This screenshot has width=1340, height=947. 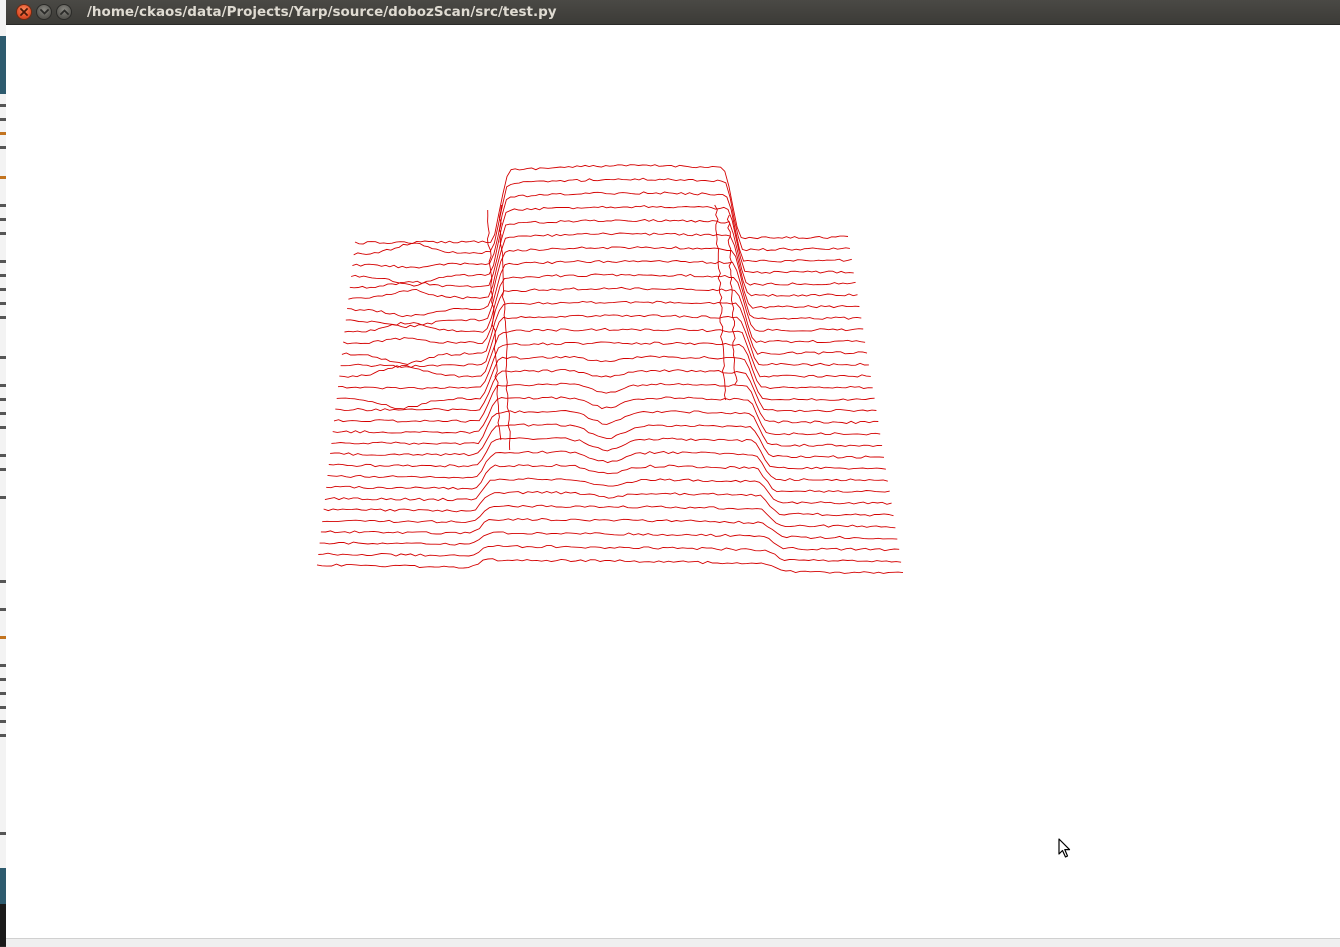 I want to click on chevron-down-icon, so click(x=44, y=12).